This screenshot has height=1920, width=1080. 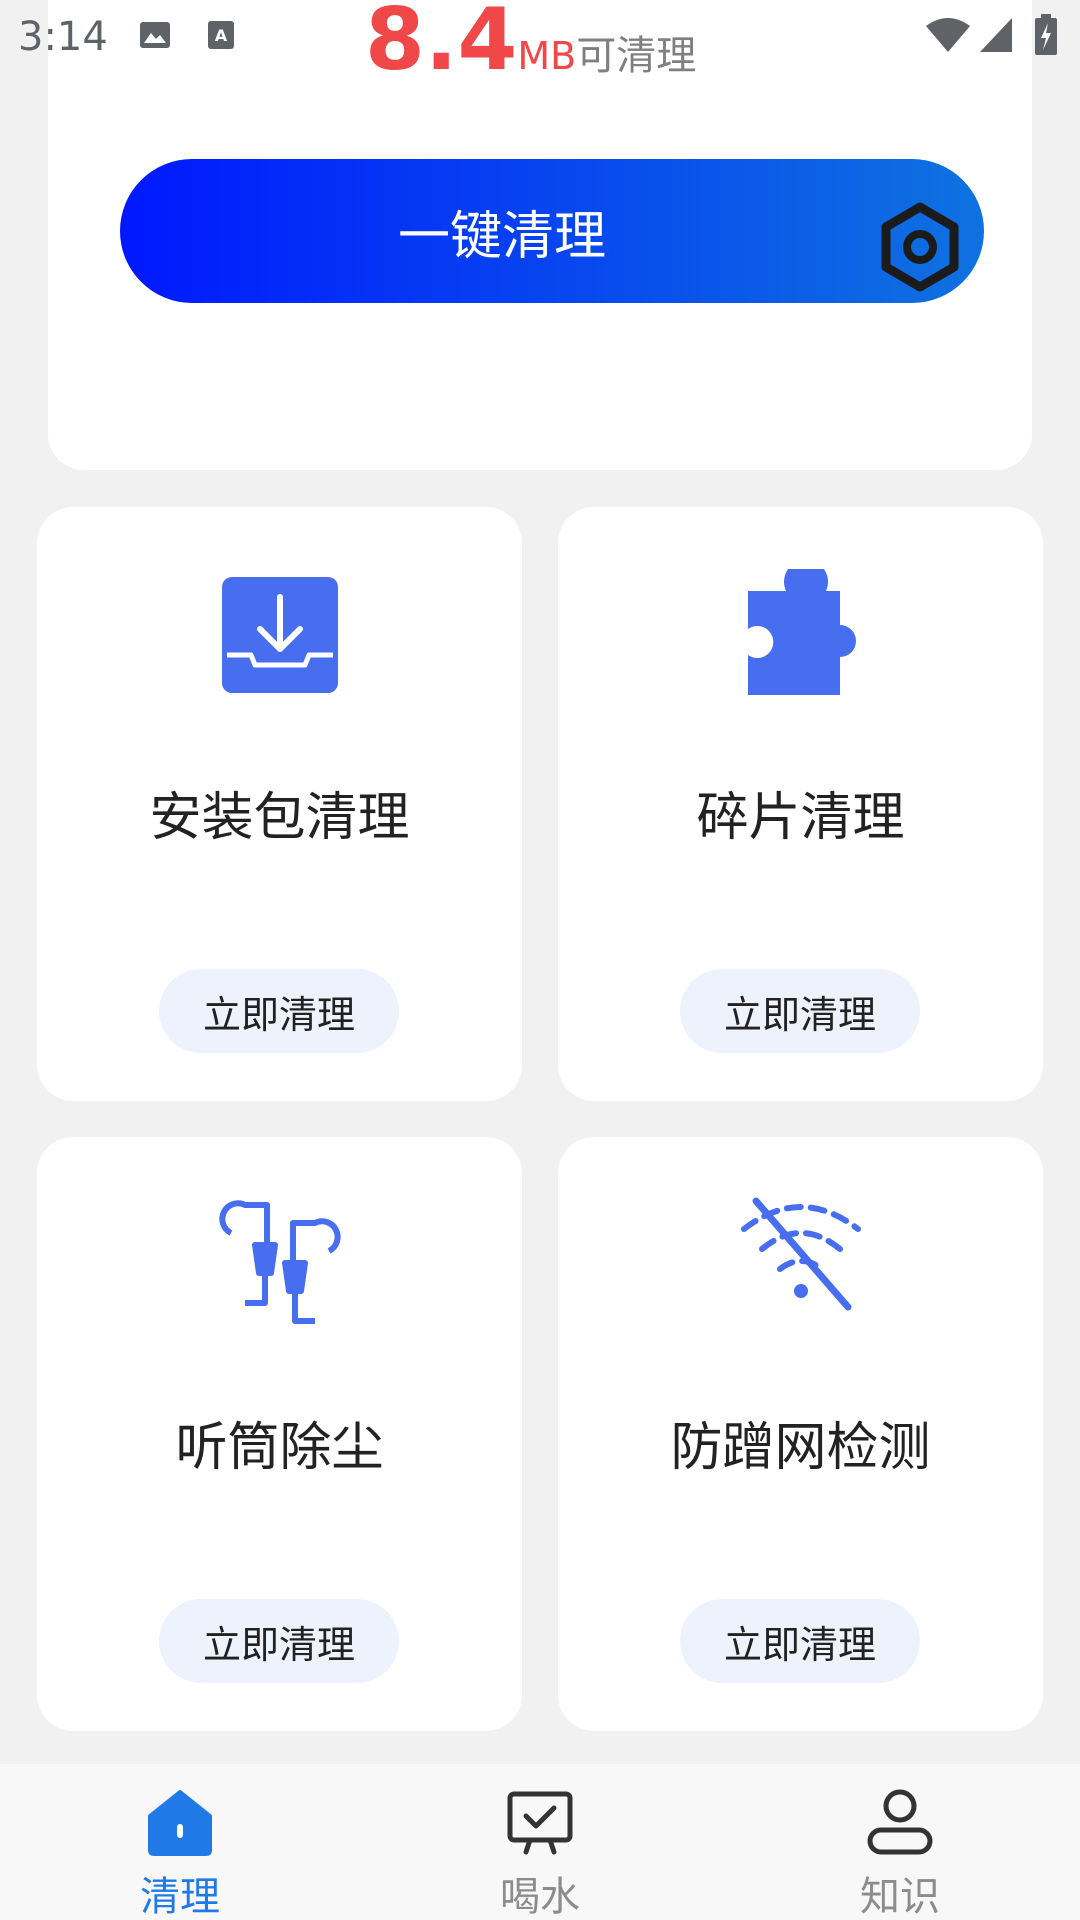 What do you see at coordinates (636, 56) in the screenshot?
I see `cleanable-label: 可清理` at bounding box center [636, 56].